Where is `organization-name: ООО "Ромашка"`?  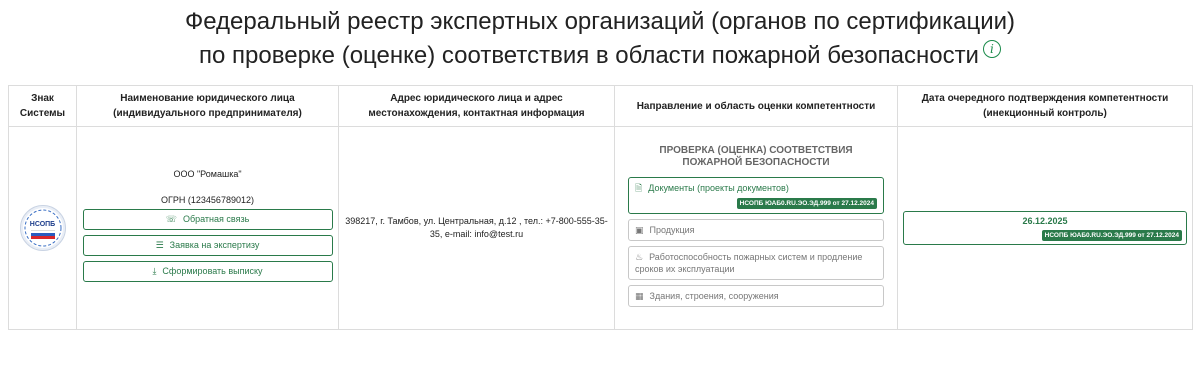
organization-name: ООО "Ромашка" is located at coordinates (207, 174).